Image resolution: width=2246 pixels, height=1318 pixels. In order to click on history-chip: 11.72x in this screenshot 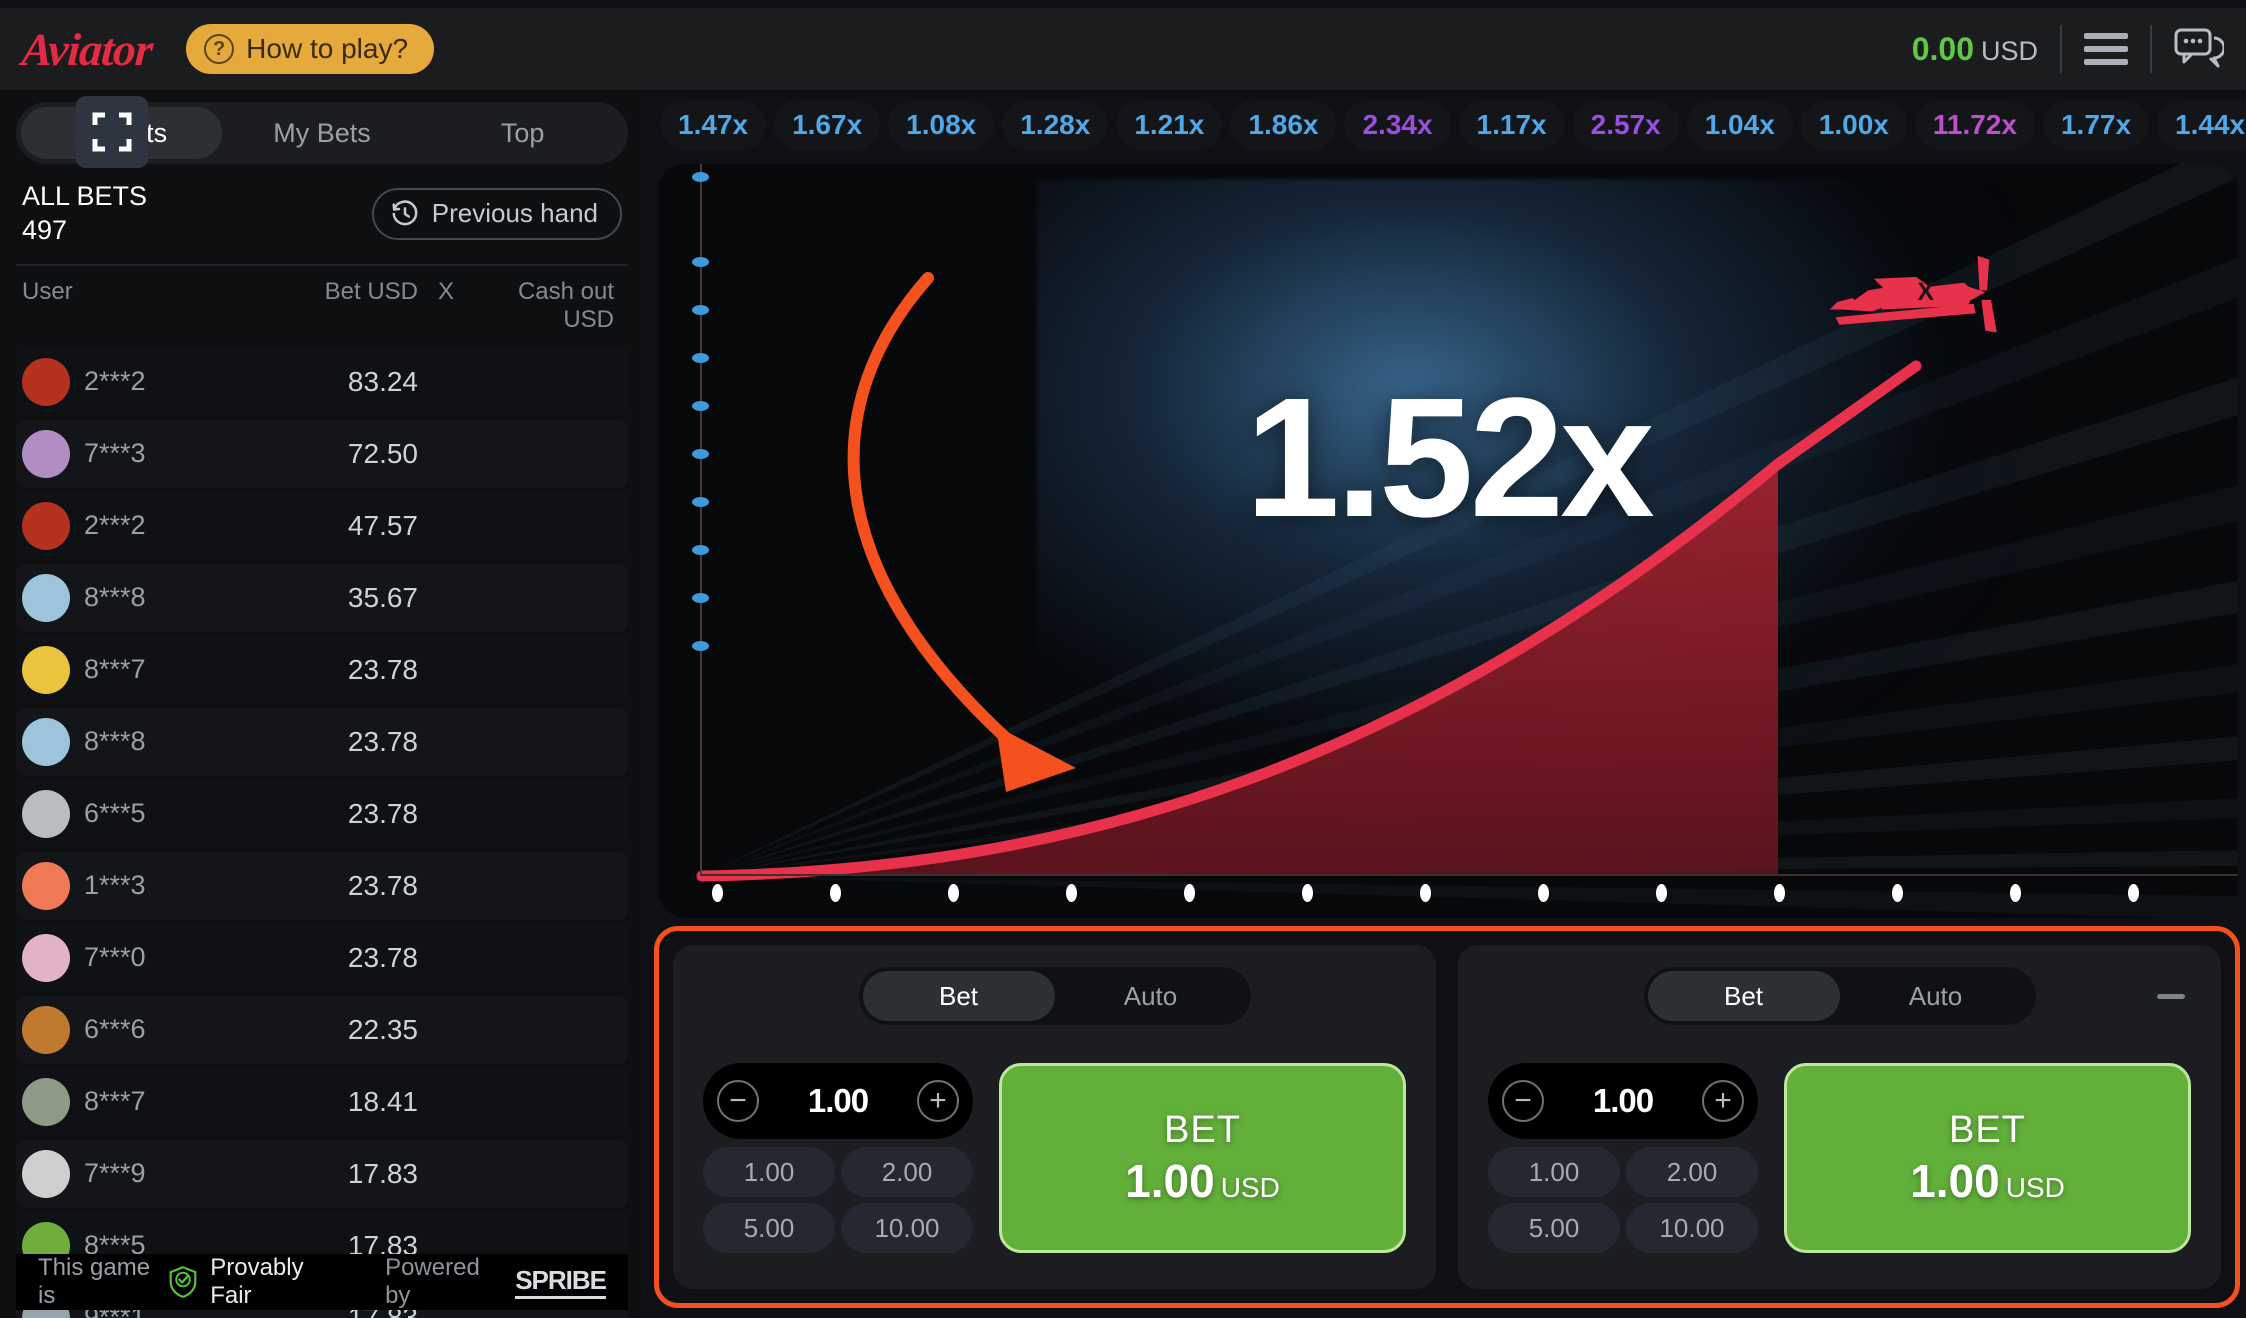, I will do `click(1974, 125)`.